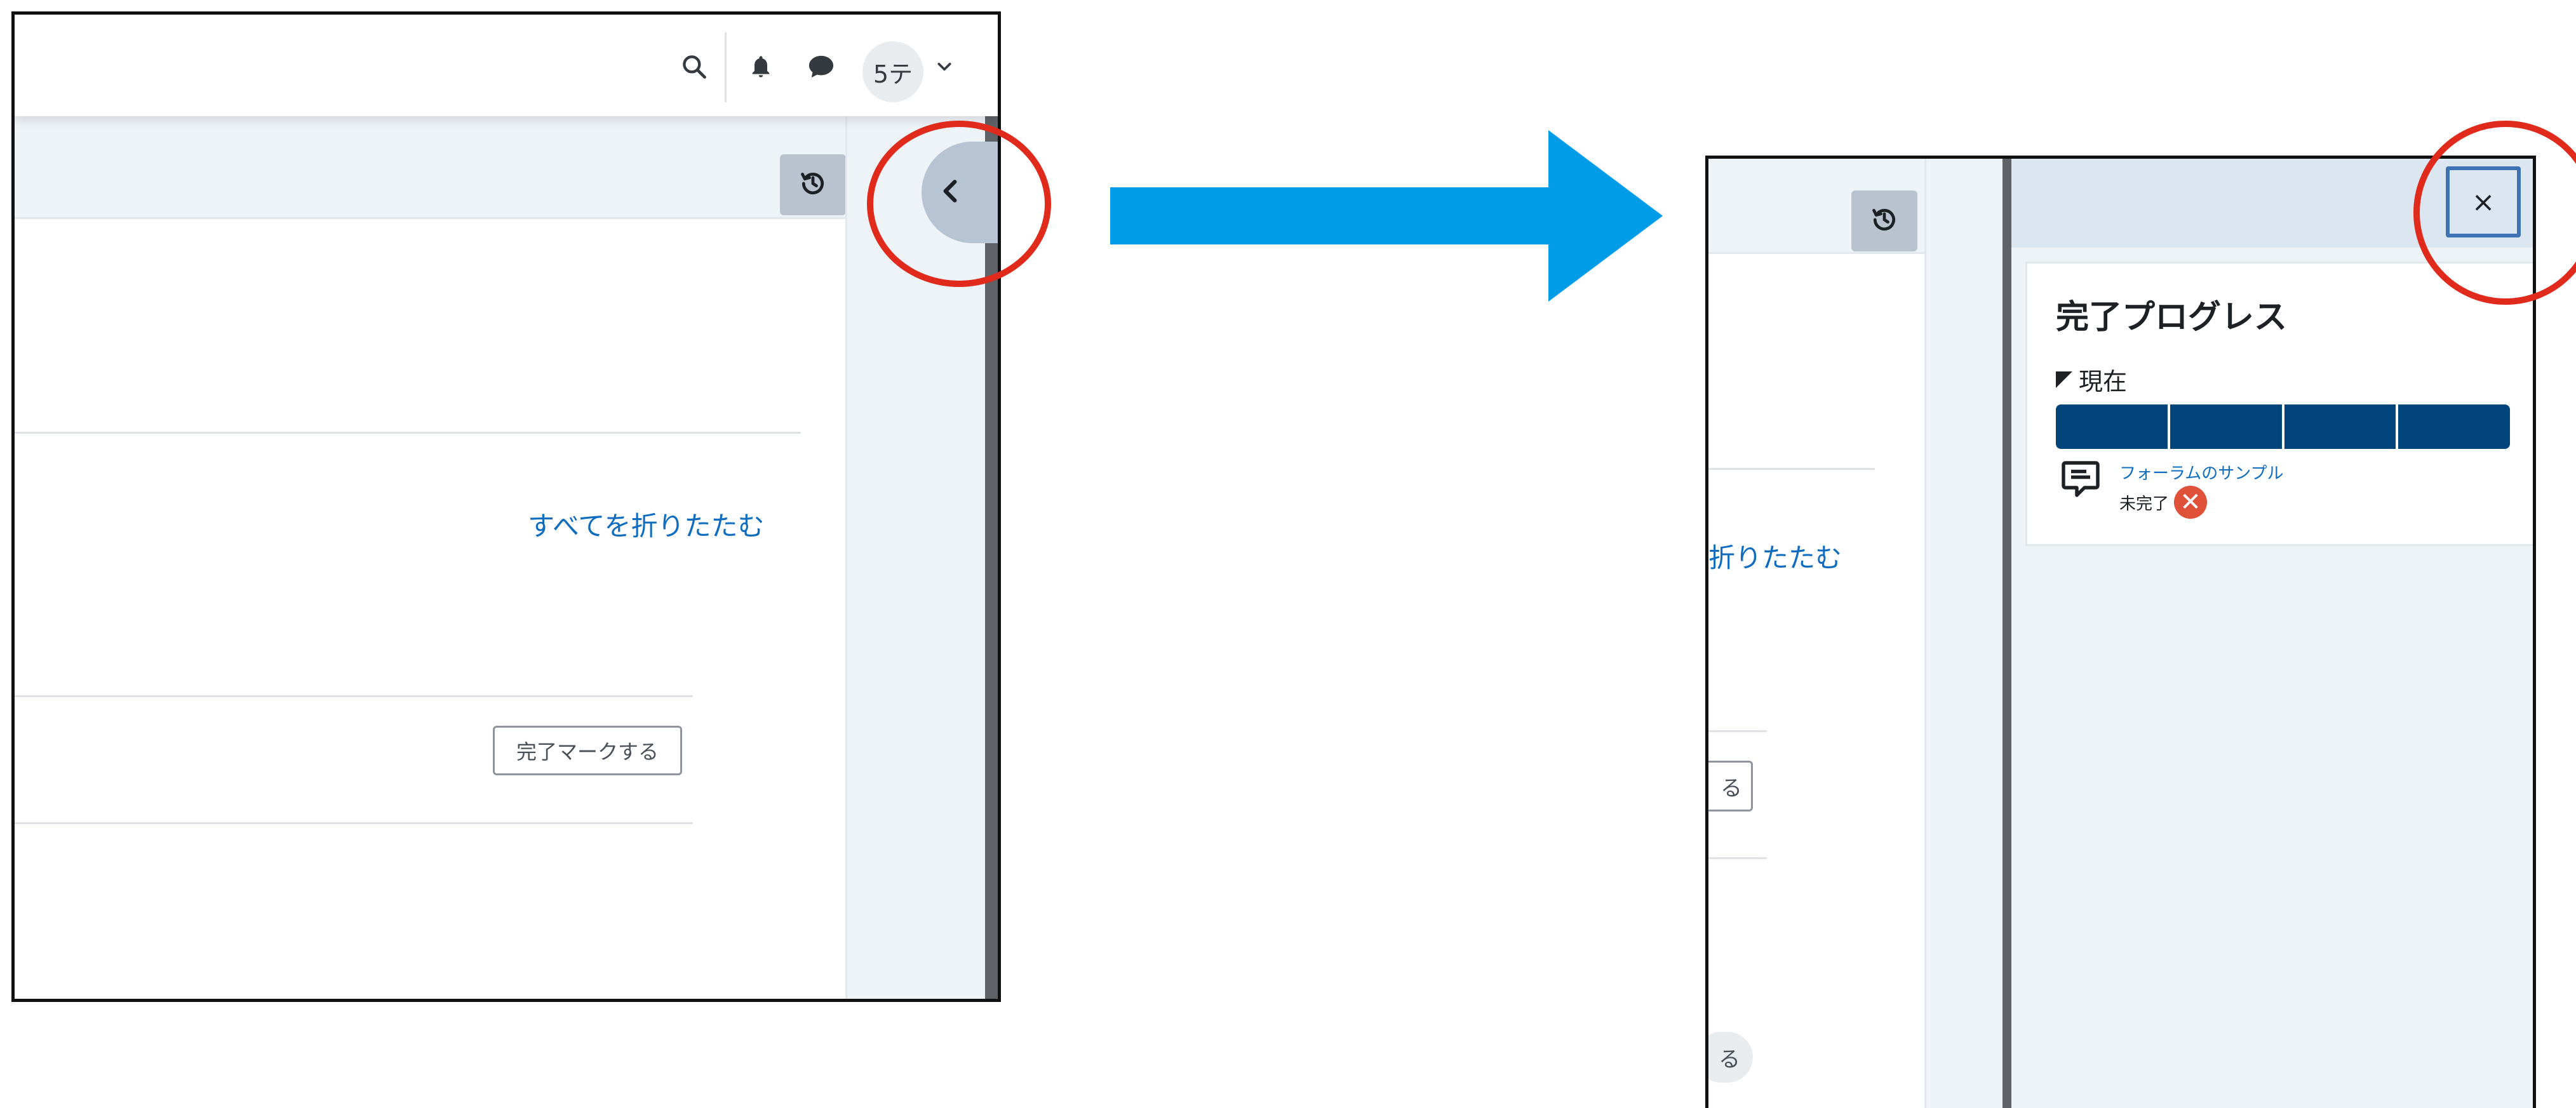 Image resolution: width=2576 pixels, height=1108 pixels. What do you see at coordinates (761, 67) in the screenshot?
I see `bell-icon` at bounding box center [761, 67].